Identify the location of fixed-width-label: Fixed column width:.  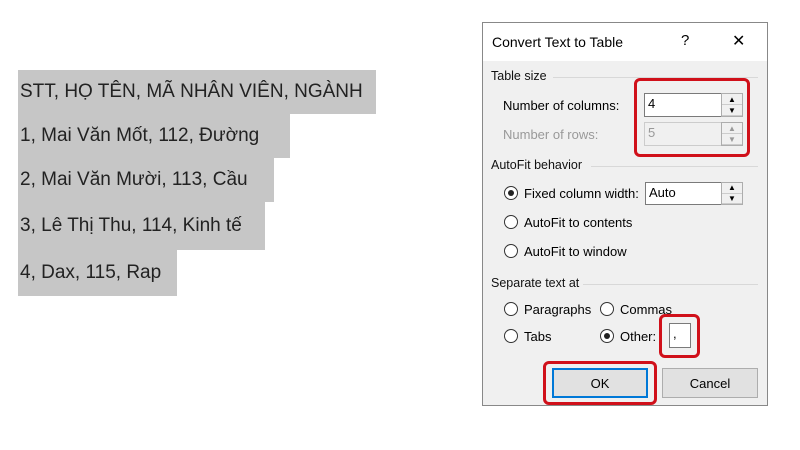
(581, 193).